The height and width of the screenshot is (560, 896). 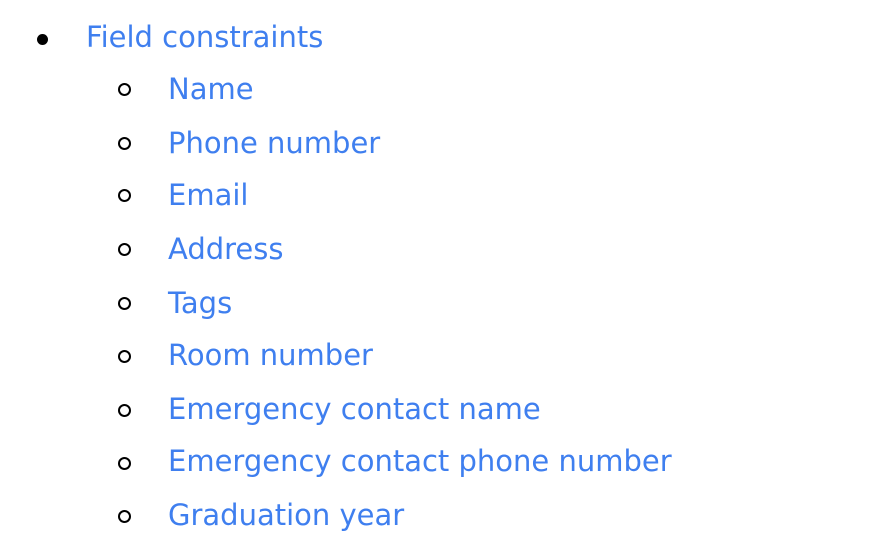 What do you see at coordinates (211, 89) in the screenshot?
I see `toc-link-name: Name` at bounding box center [211, 89].